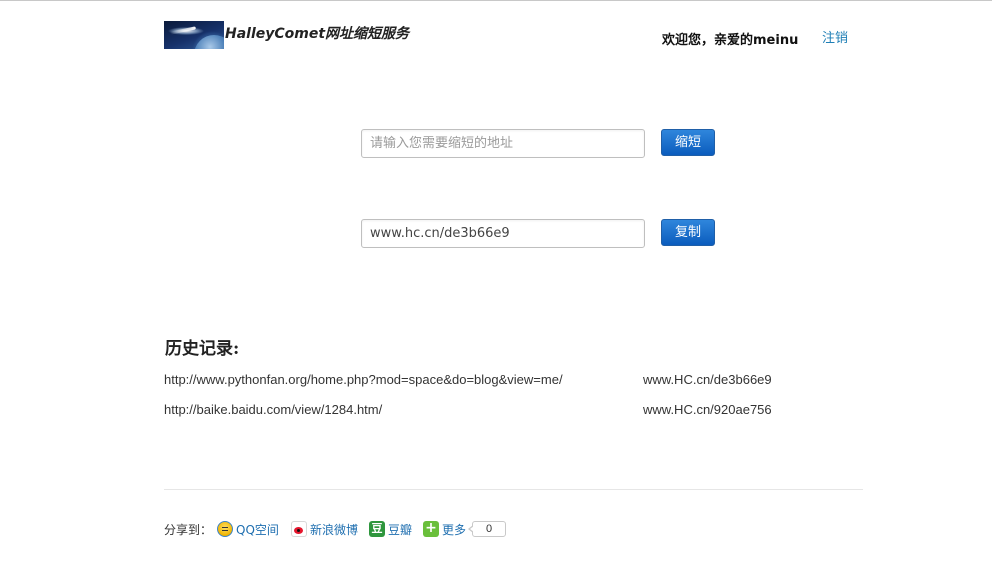 The image size is (992, 569). What do you see at coordinates (188, 530) in the screenshot?
I see `share-label: 分享到：` at bounding box center [188, 530].